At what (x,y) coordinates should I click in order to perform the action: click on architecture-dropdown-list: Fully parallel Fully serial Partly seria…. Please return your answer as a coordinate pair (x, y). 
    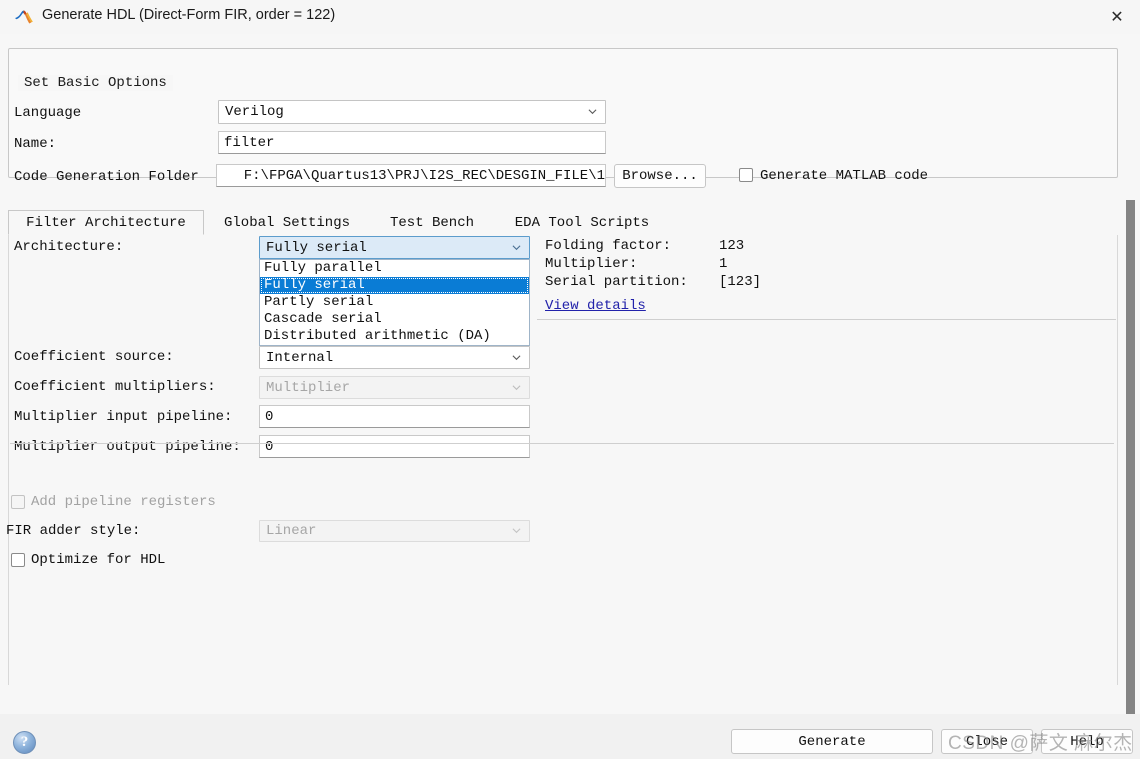
    Looking at the image, I should click on (394, 302).